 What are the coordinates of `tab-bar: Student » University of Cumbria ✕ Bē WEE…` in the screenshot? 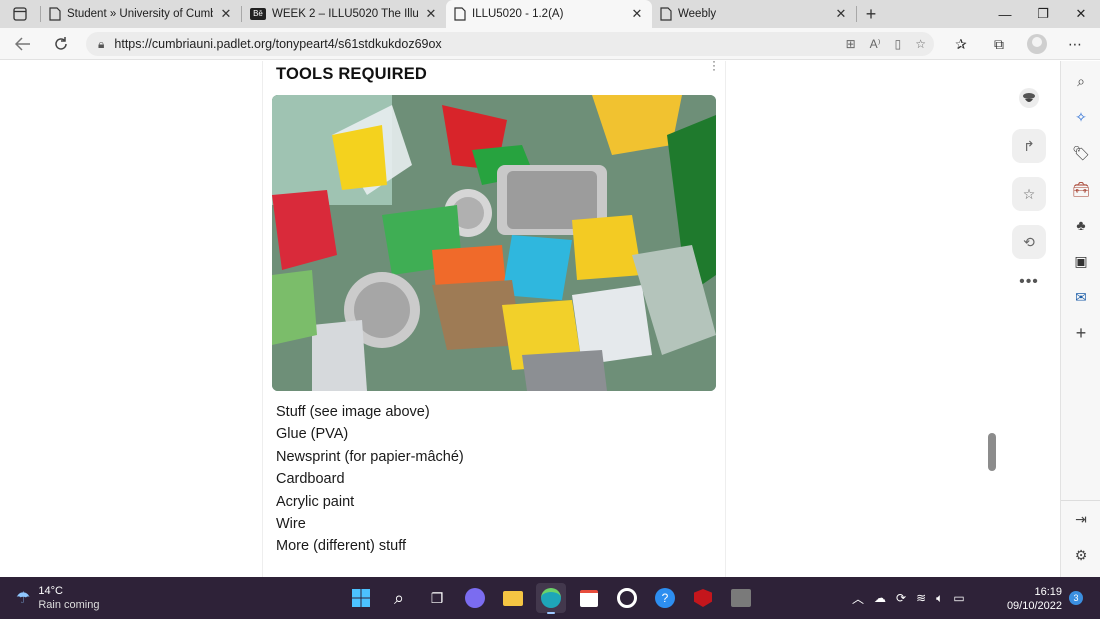 It's located at (550, 14).